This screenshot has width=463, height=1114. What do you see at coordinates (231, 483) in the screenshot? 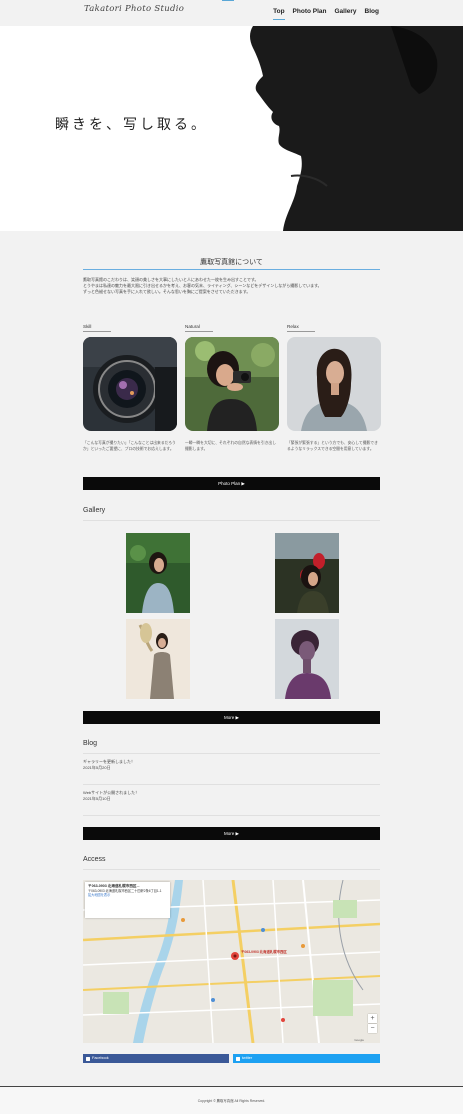
I see `photo-plan-button: Photo Plan ▶` at bounding box center [231, 483].